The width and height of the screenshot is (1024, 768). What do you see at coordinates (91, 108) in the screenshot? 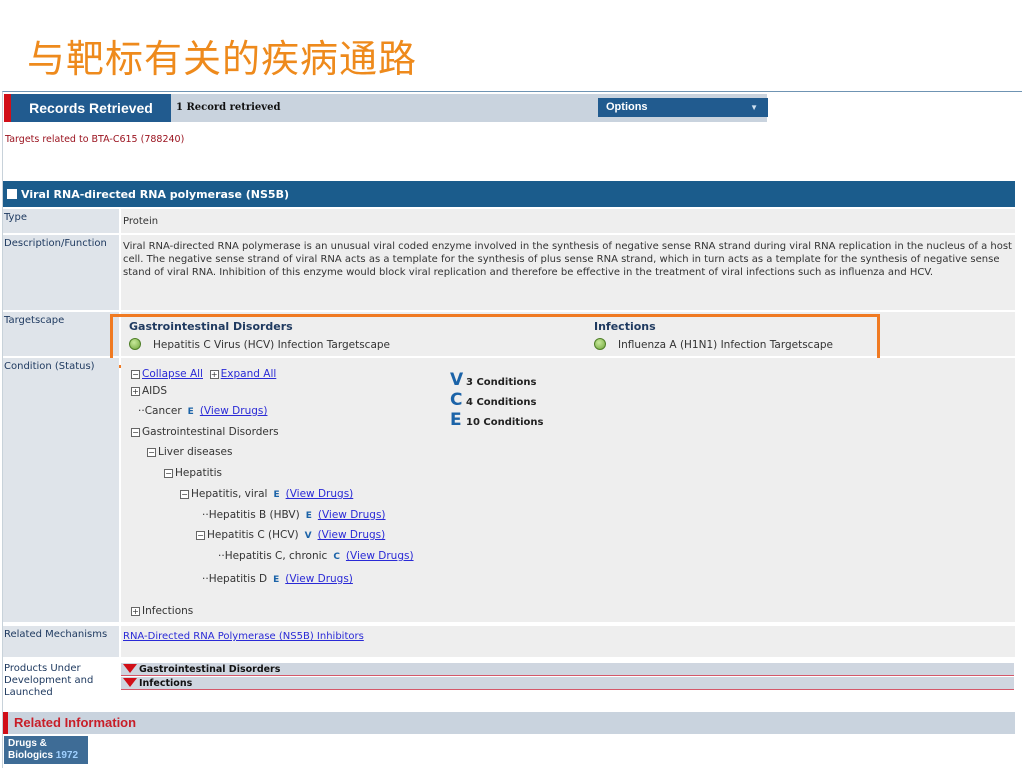
I see `records-title: Records Retrieved` at bounding box center [91, 108].